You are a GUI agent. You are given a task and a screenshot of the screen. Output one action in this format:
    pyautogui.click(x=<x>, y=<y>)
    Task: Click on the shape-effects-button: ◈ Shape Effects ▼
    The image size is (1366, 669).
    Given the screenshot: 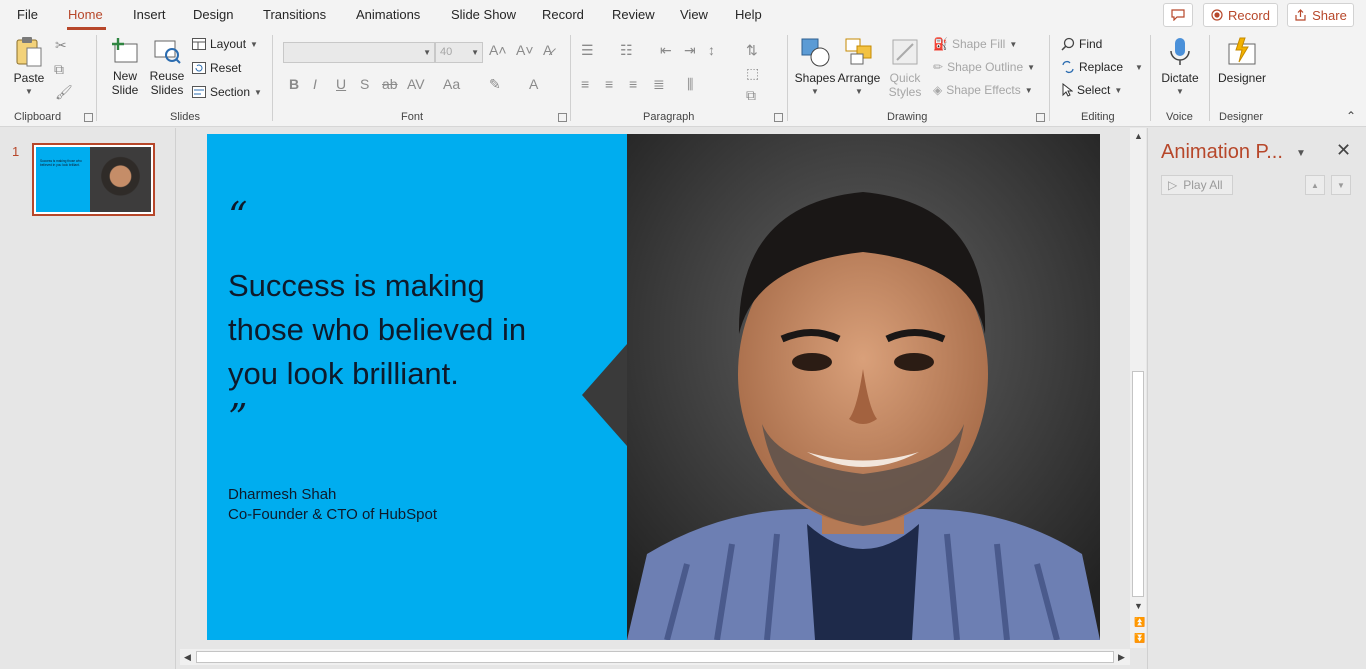 What is the action you would take?
    pyautogui.click(x=983, y=90)
    